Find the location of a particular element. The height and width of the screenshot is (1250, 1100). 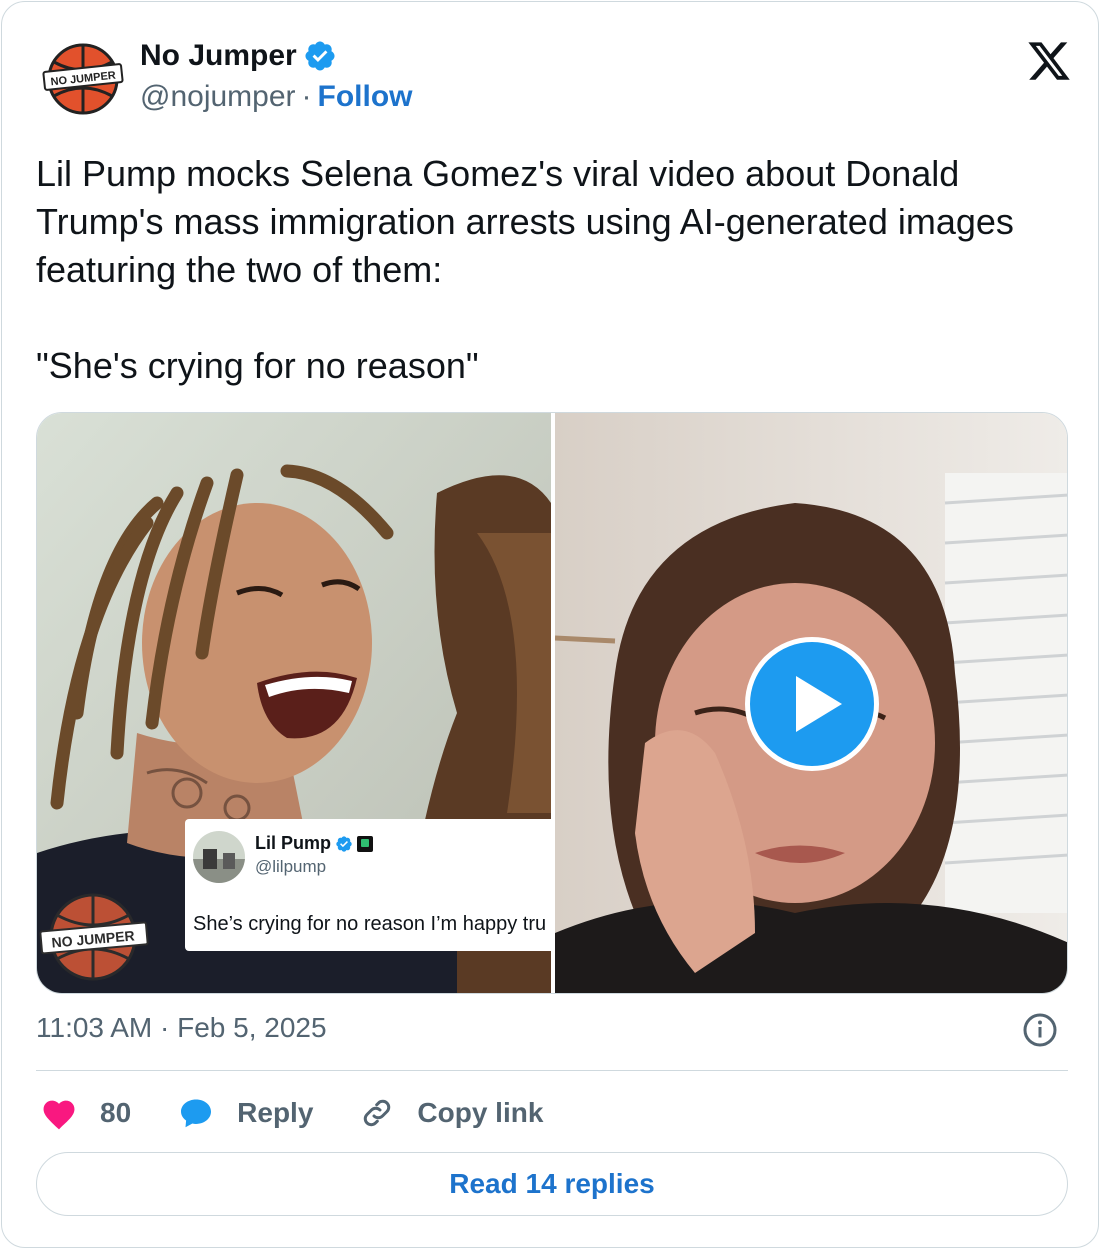

reply-button: Reply is located at coordinates (245, 1113).